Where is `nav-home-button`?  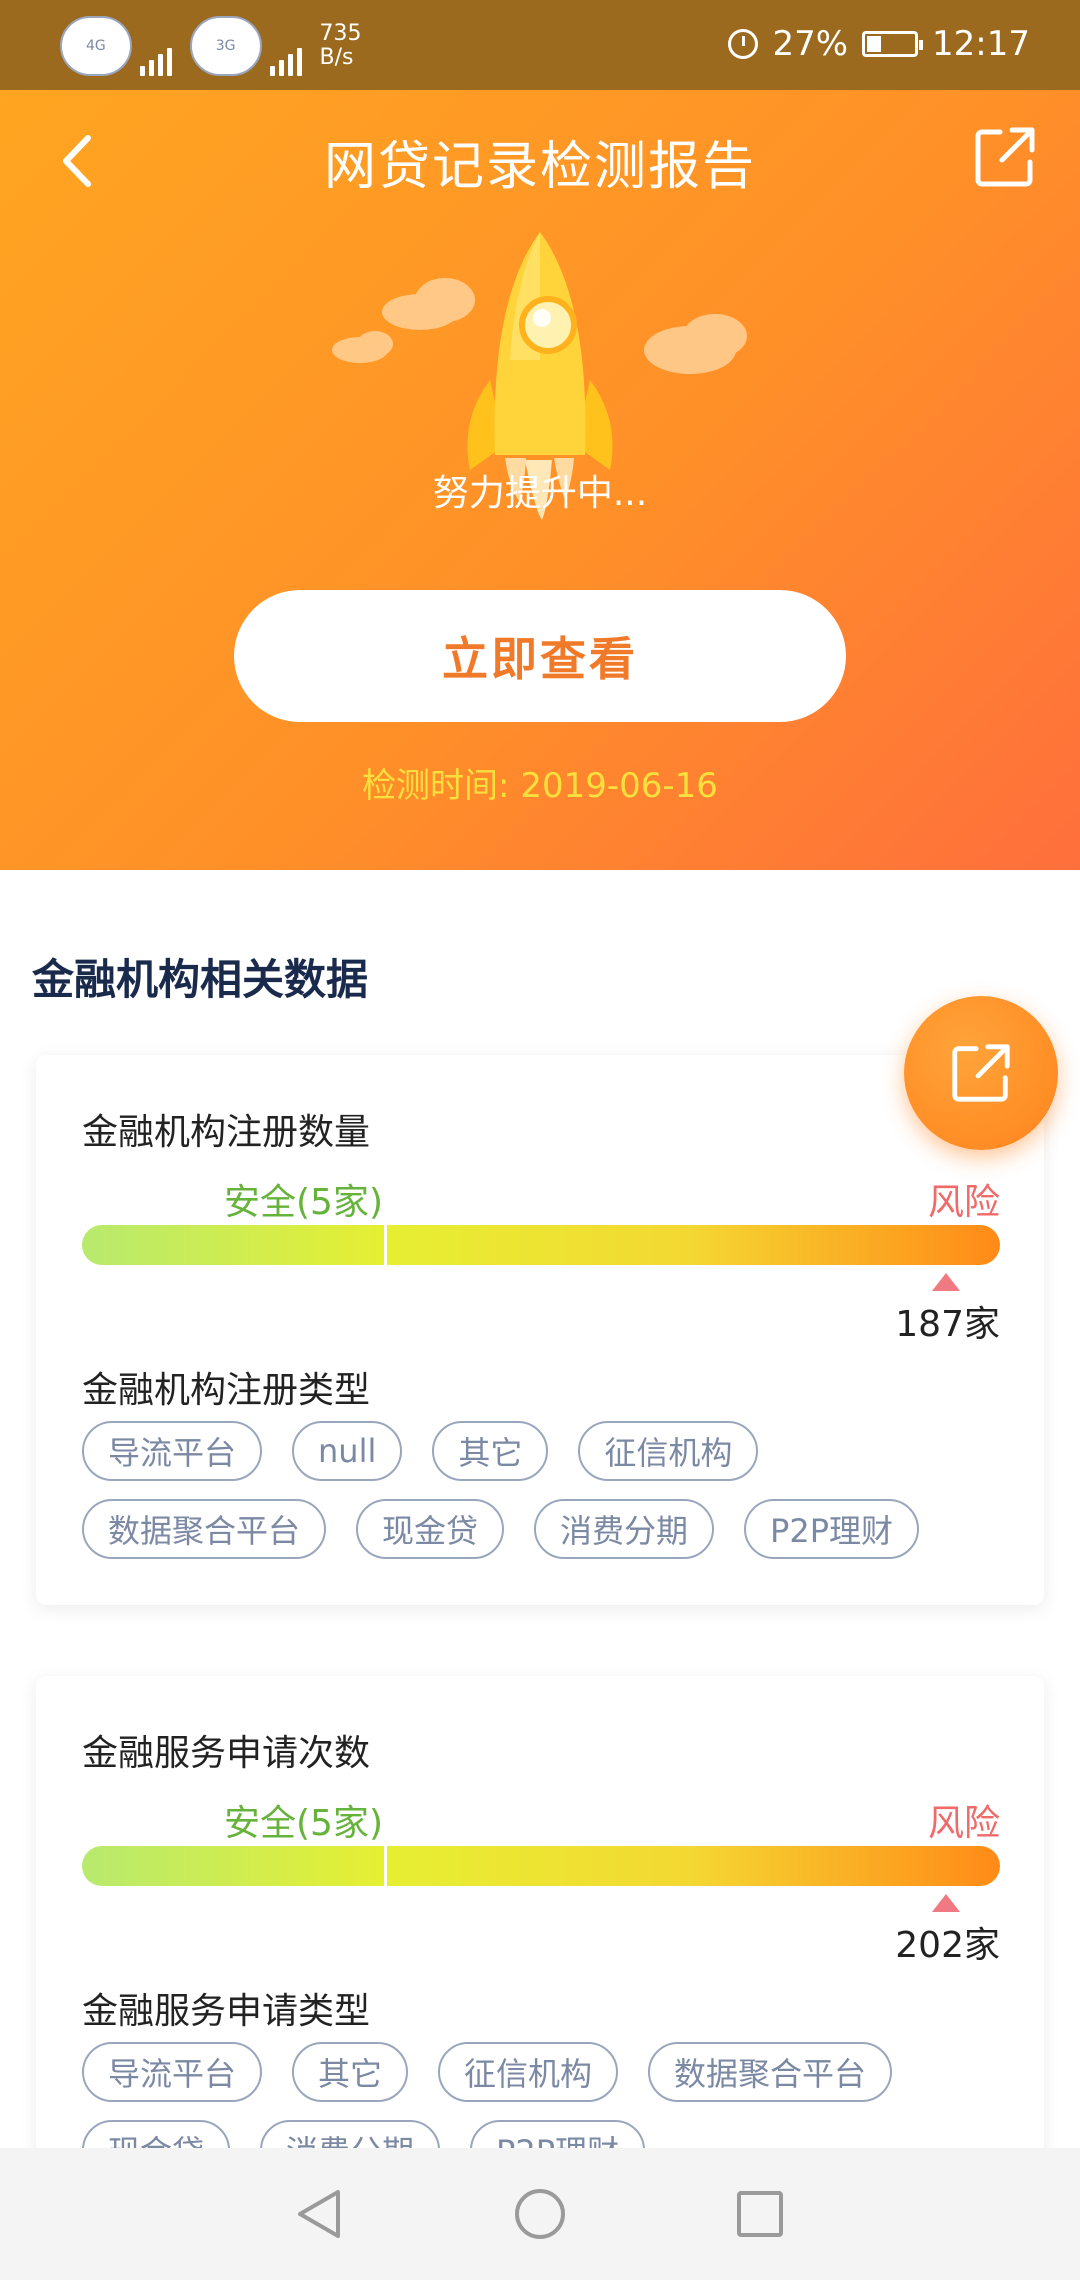
nav-home-button is located at coordinates (540, 2214).